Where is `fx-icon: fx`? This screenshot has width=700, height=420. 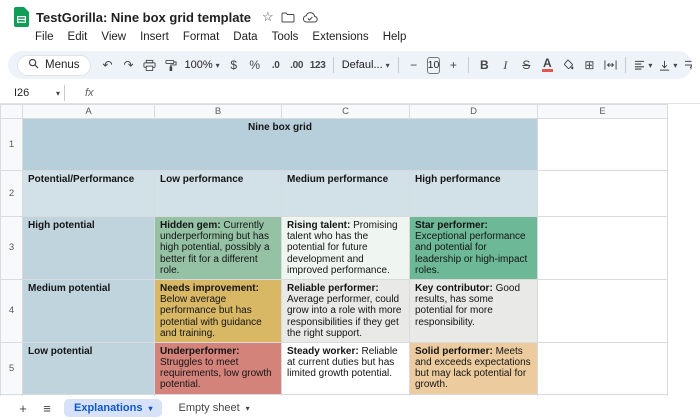 fx-icon: fx is located at coordinates (89, 93).